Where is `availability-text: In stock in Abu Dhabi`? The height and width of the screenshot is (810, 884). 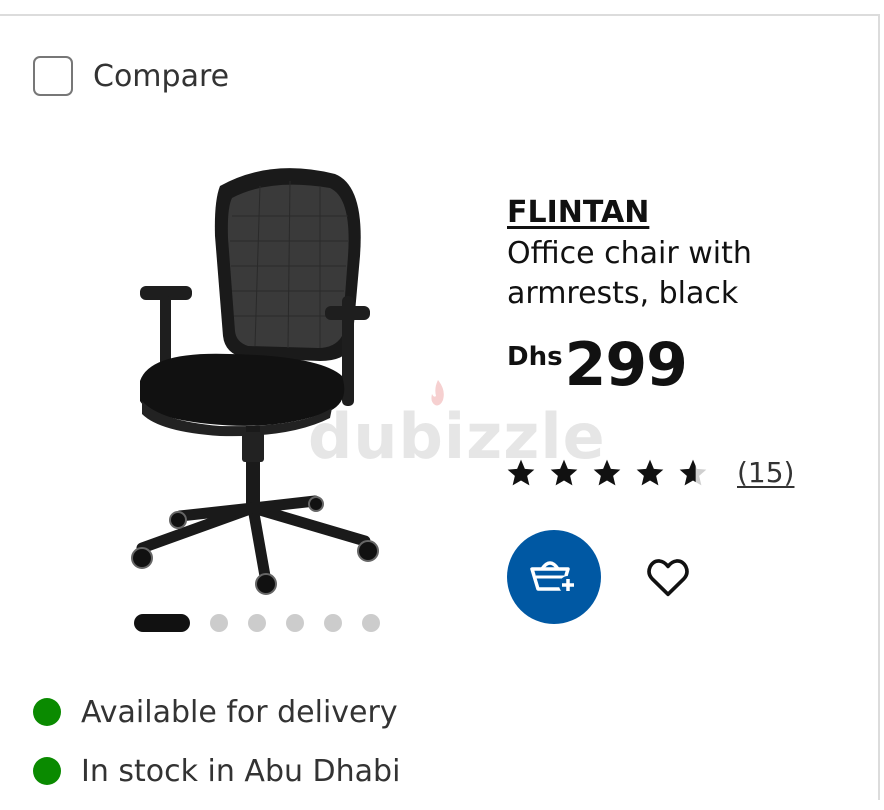 availability-text: In stock in Abu Dhabi is located at coordinates (241, 771).